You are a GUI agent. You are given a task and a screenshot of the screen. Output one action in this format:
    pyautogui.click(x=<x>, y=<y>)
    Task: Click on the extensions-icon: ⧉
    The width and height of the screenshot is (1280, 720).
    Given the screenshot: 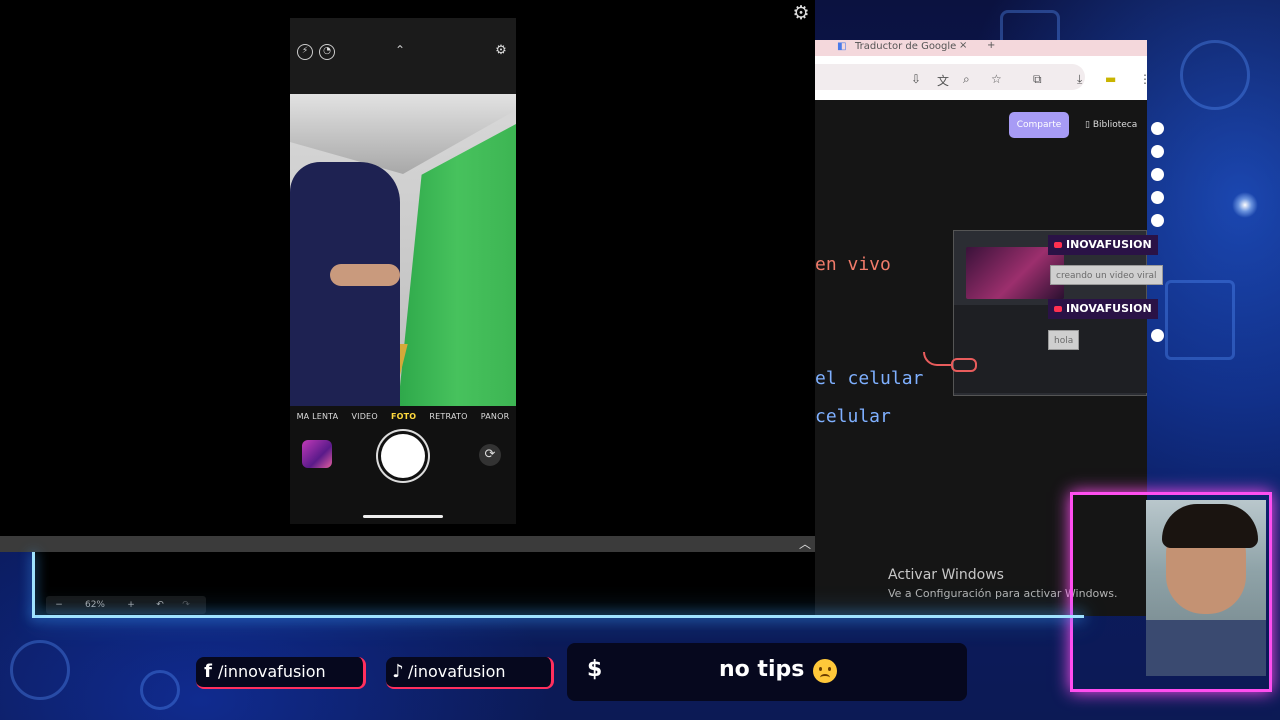 What is the action you would take?
    pyautogui.click(x=1037, y=79)
    